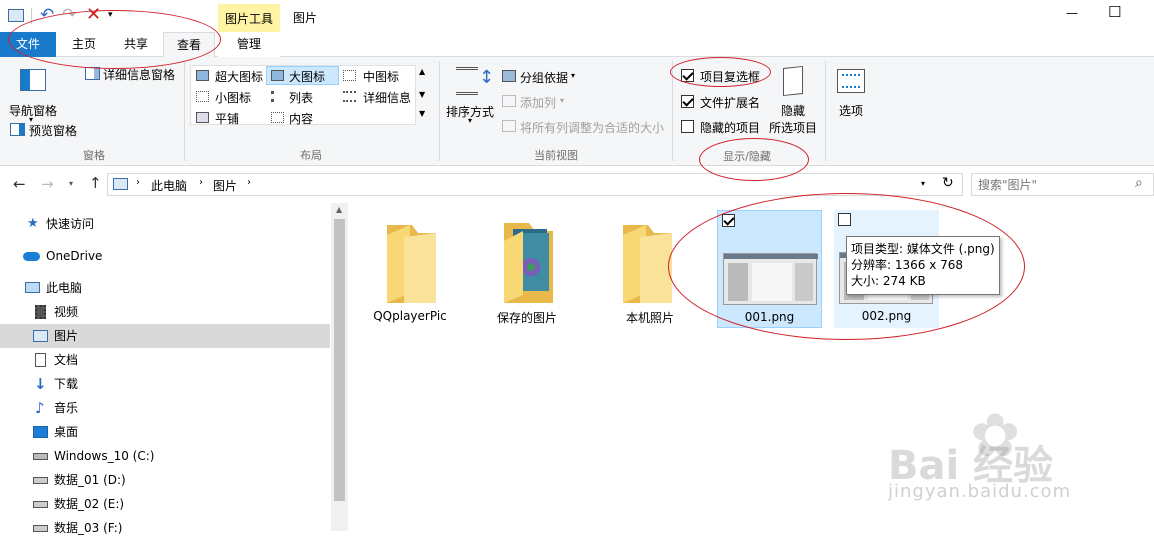  What do you see at coordinates (28, 44) in the screenshot?
I see `tab-file: 文件` at bounding box center [28, 44].